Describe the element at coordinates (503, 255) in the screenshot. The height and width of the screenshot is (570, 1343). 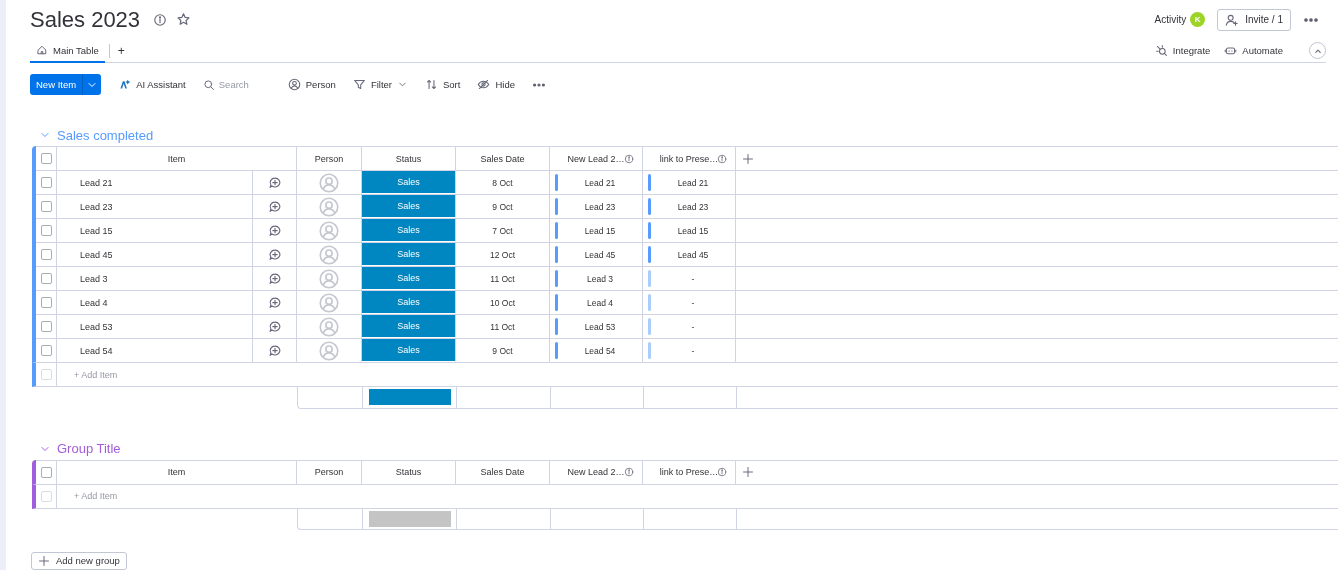
I see `date-cell: 12 Oct` at that location.